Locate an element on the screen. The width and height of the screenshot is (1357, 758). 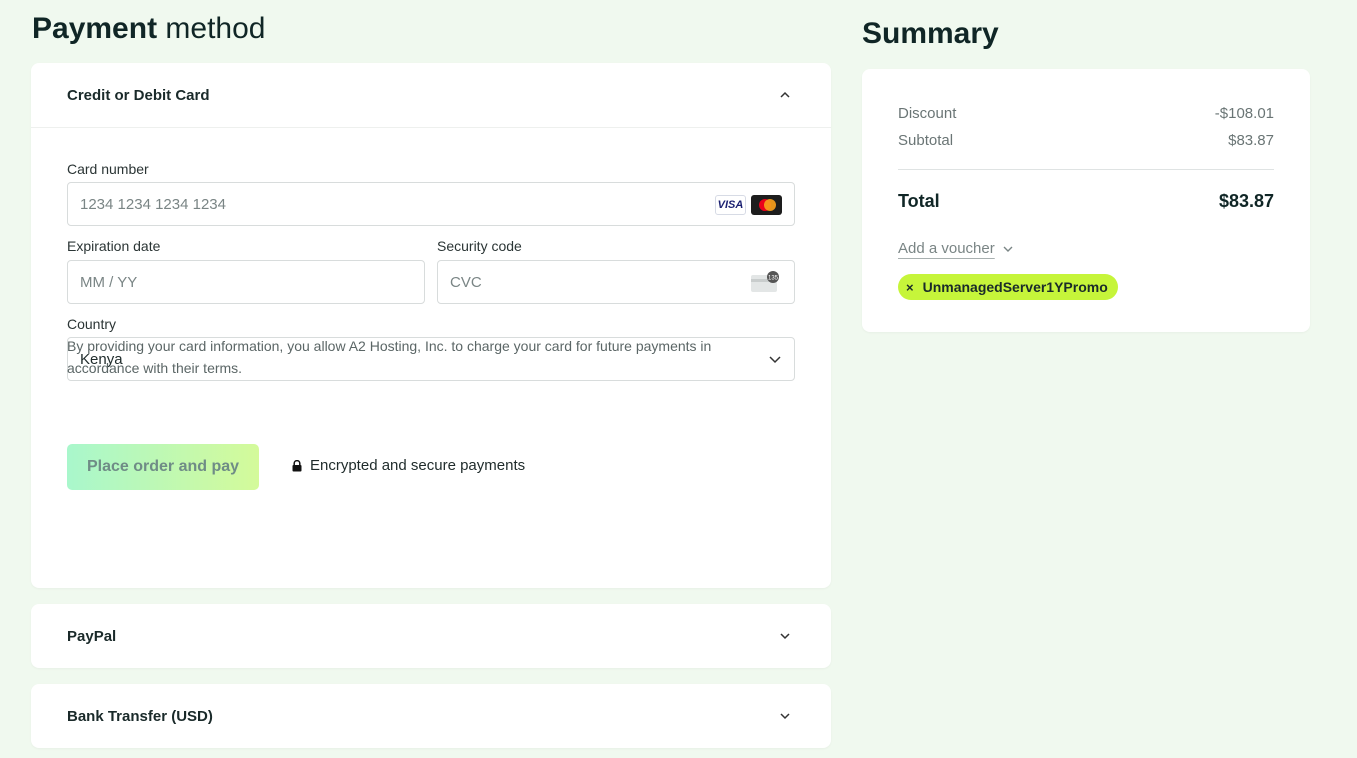
security-code-label: Security code is located at coordinates (479, 246).